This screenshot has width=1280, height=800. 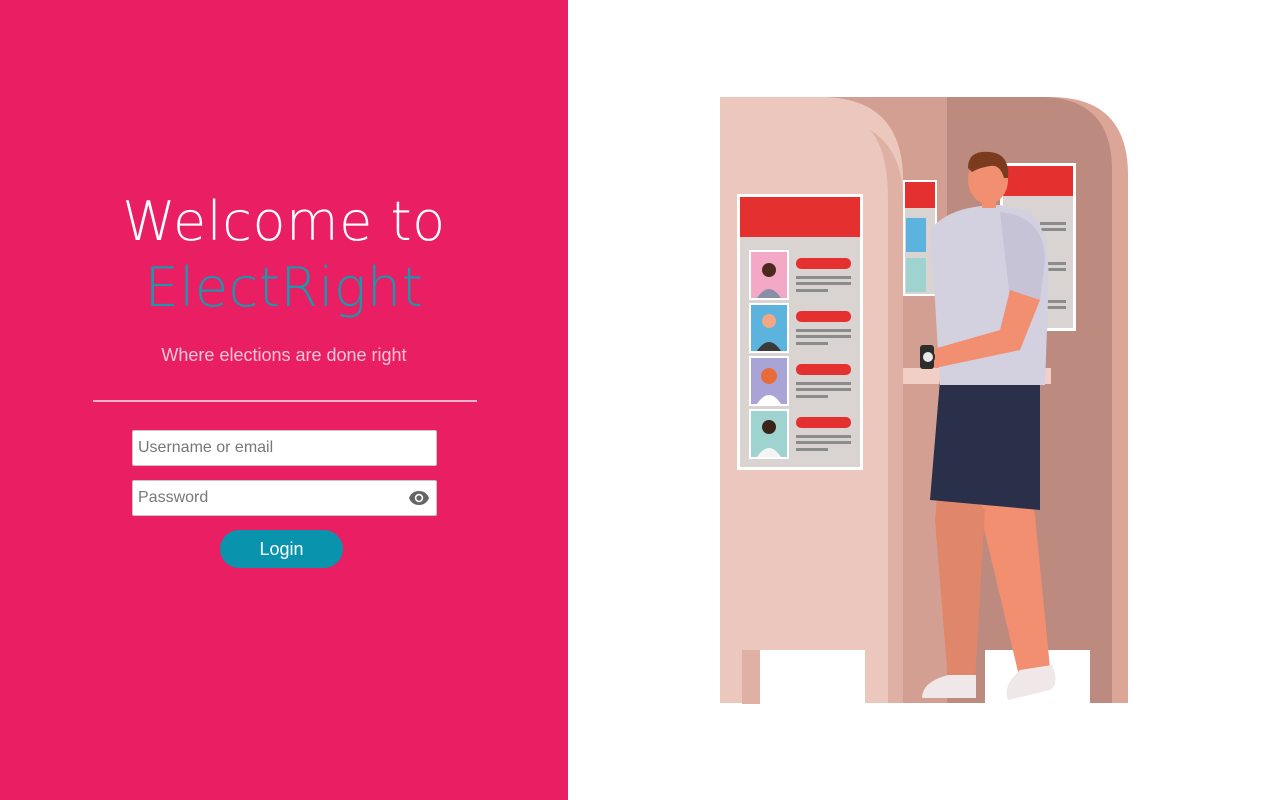 I want to click on username-input, so click(x=284, y=448).